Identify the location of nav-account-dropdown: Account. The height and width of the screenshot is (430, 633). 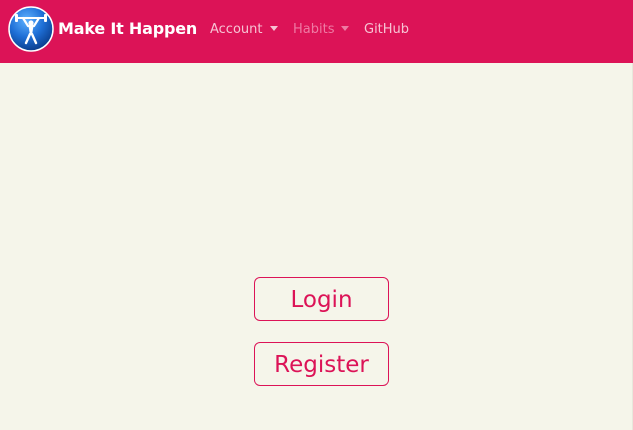
(244, 29).